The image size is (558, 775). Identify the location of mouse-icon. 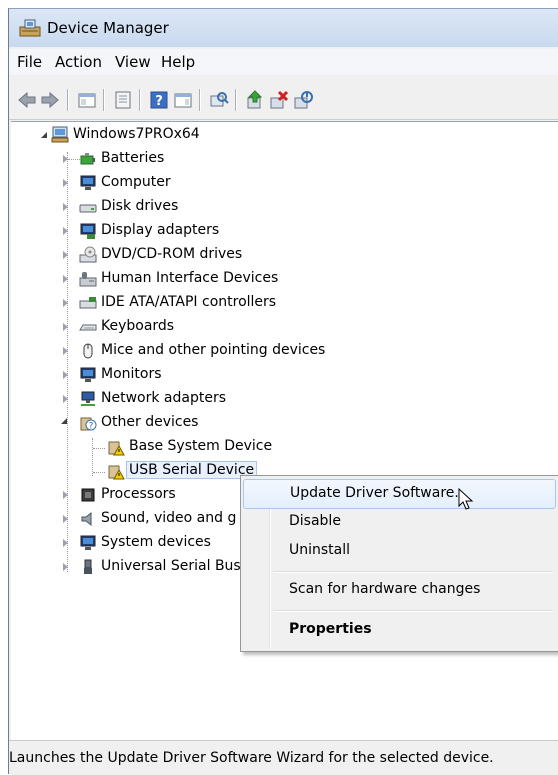
(88, 351).